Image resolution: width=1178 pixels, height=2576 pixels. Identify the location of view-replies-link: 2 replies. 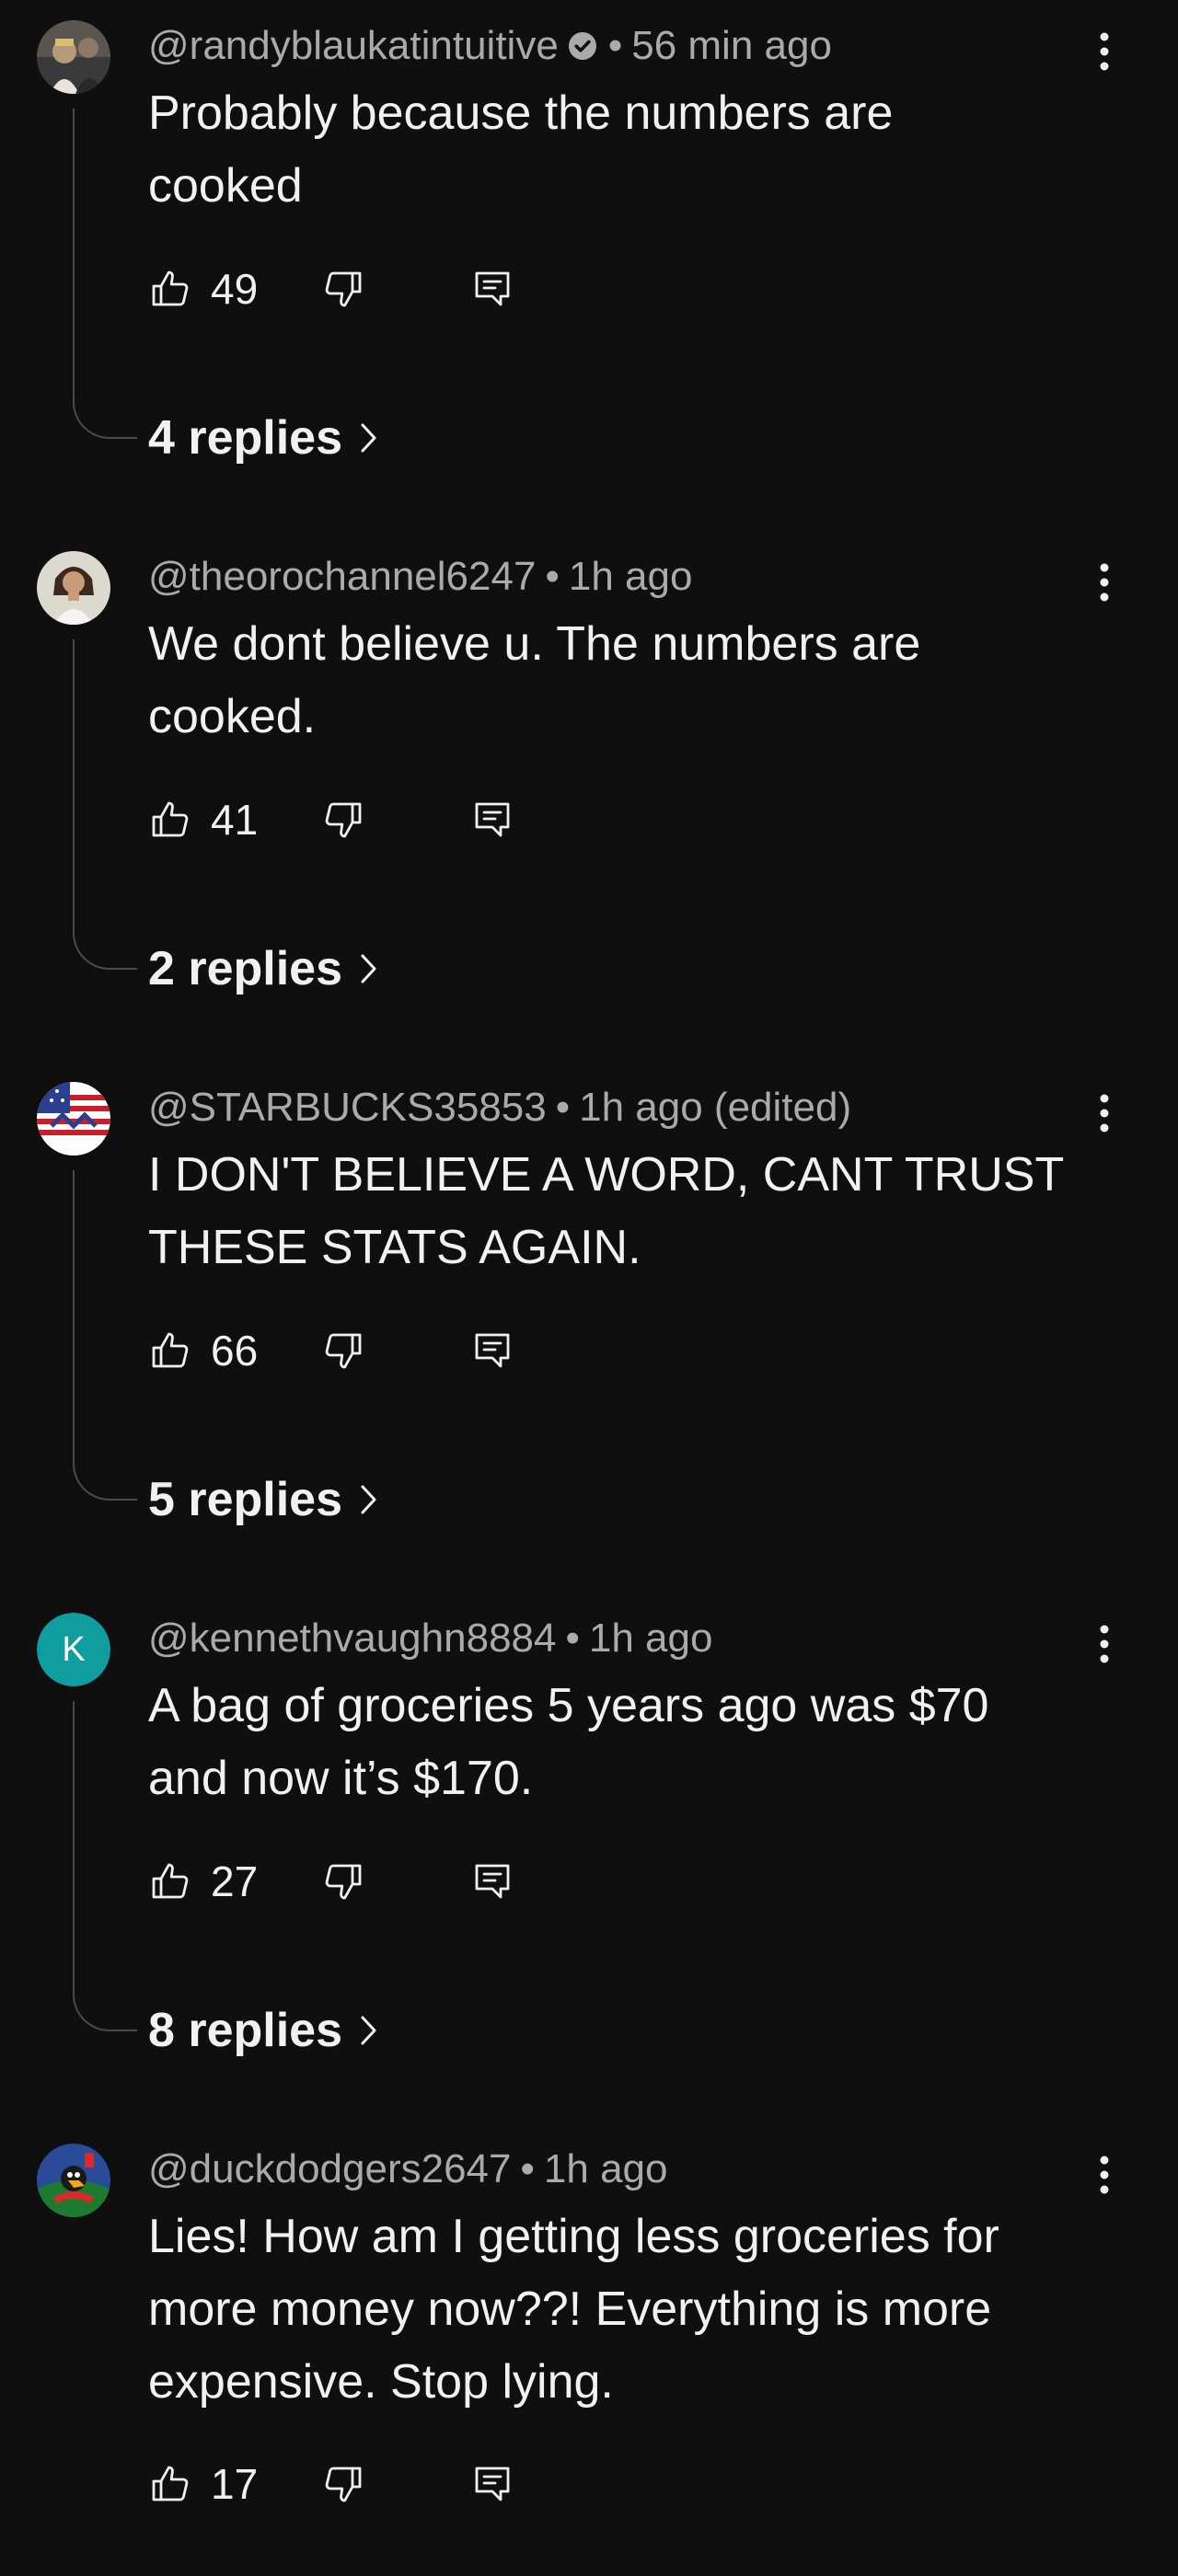
(263, 968).